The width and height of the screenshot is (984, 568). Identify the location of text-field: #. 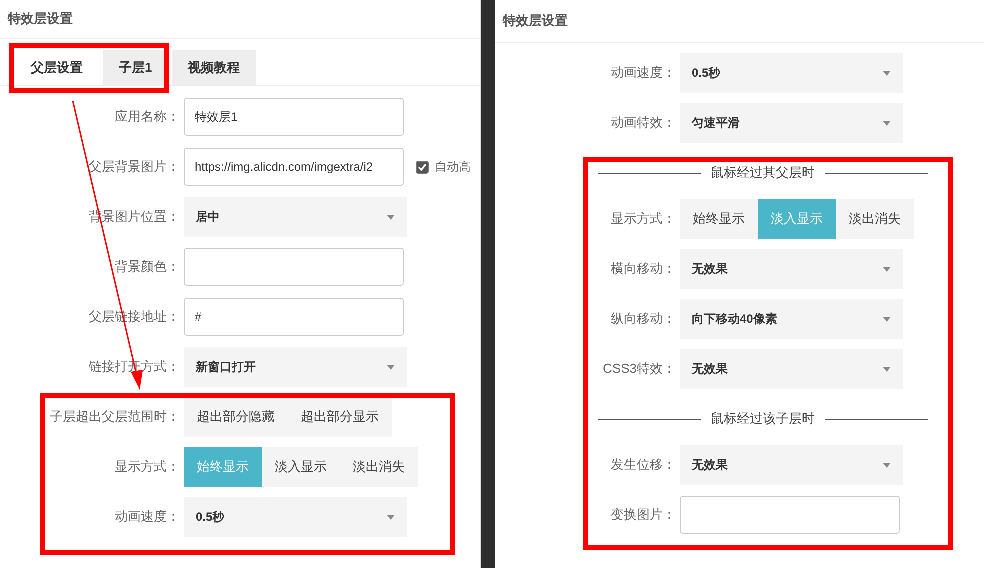
(294, 317).